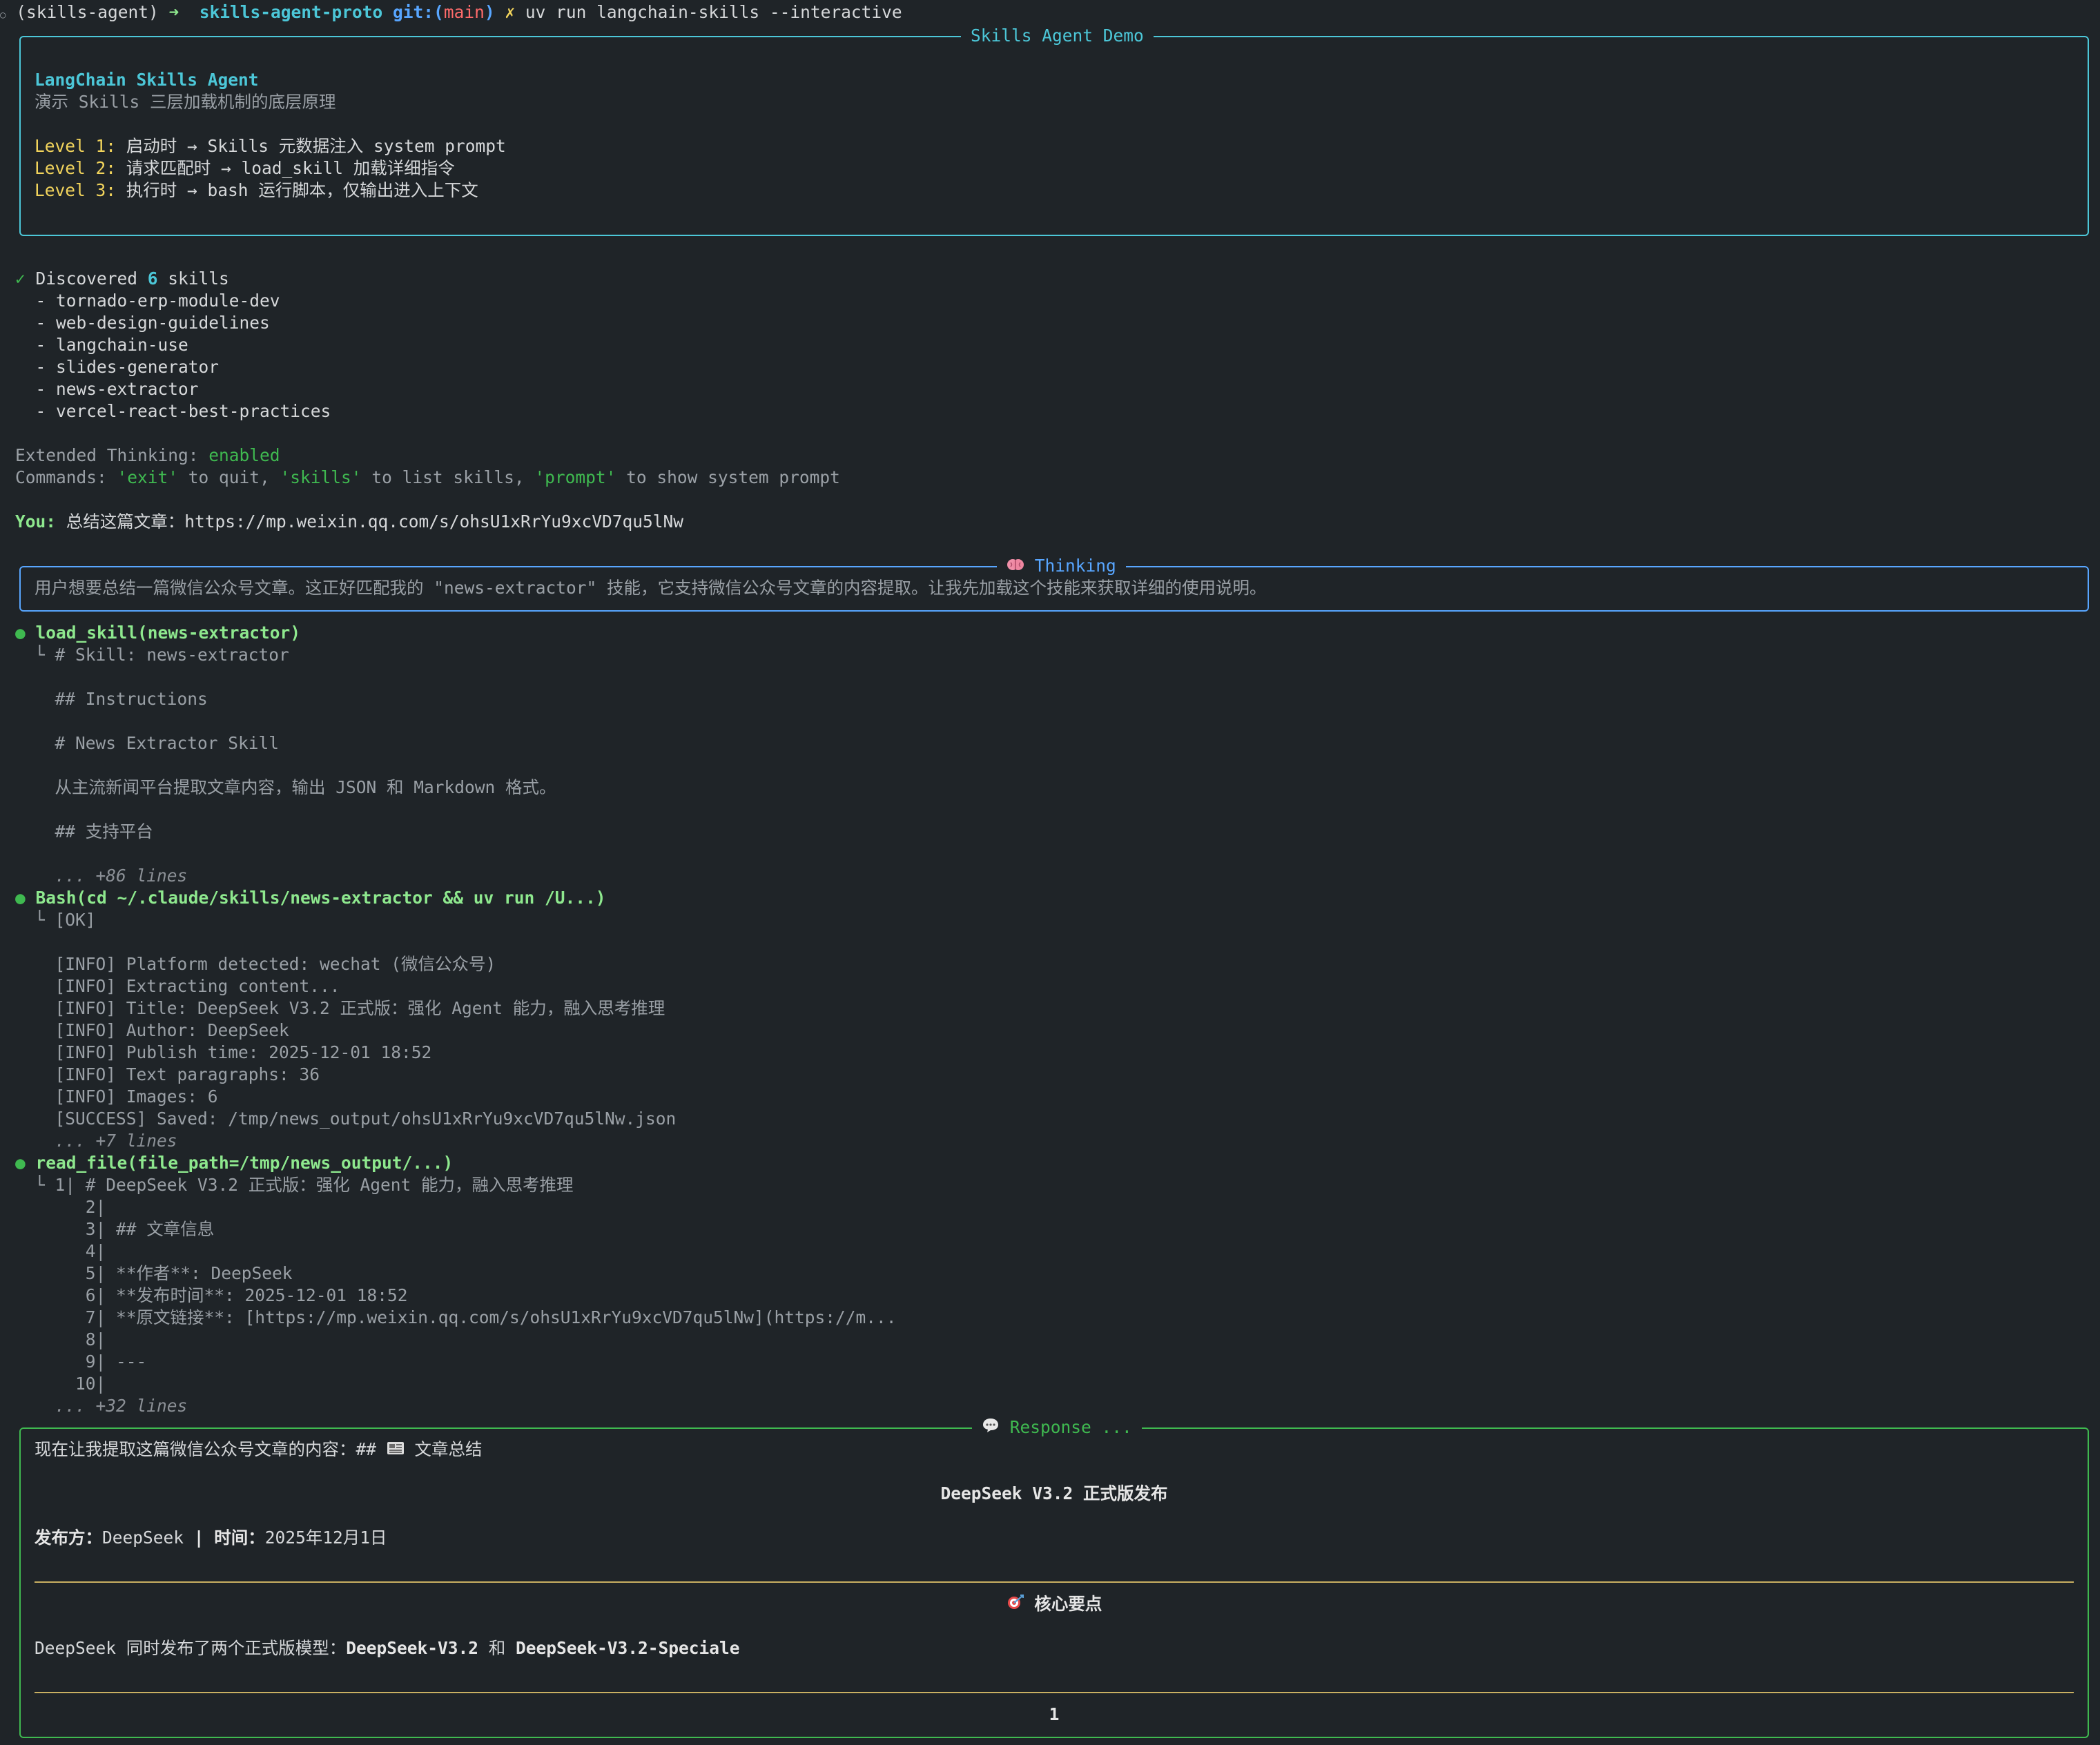  Describe the element at coordinates (70, 1384) in the screenshot. I see `tool-output-line: 10|` at that location.